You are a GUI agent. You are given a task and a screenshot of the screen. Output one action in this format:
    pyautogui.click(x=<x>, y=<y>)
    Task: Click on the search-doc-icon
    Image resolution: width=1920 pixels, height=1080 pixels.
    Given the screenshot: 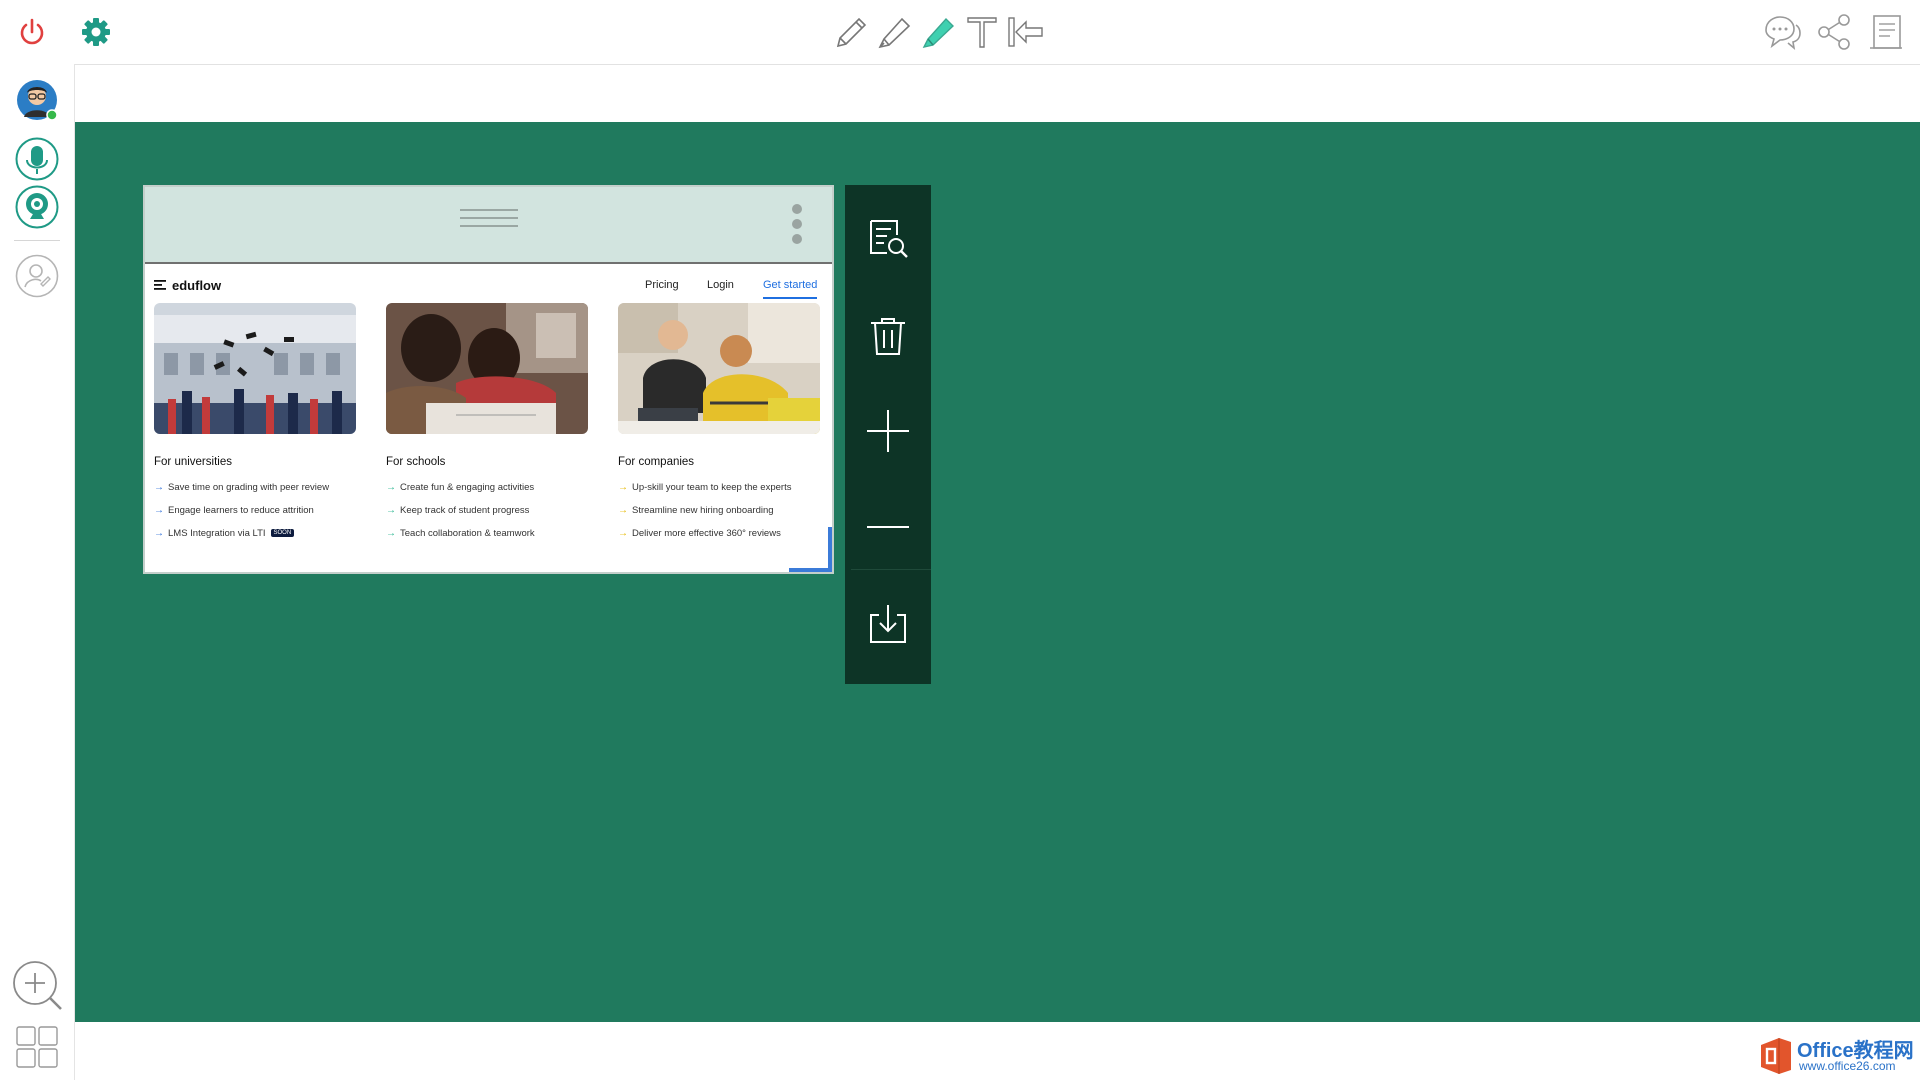 What is the action you would take?
    pyautogui.click(x=888, y=240)
    